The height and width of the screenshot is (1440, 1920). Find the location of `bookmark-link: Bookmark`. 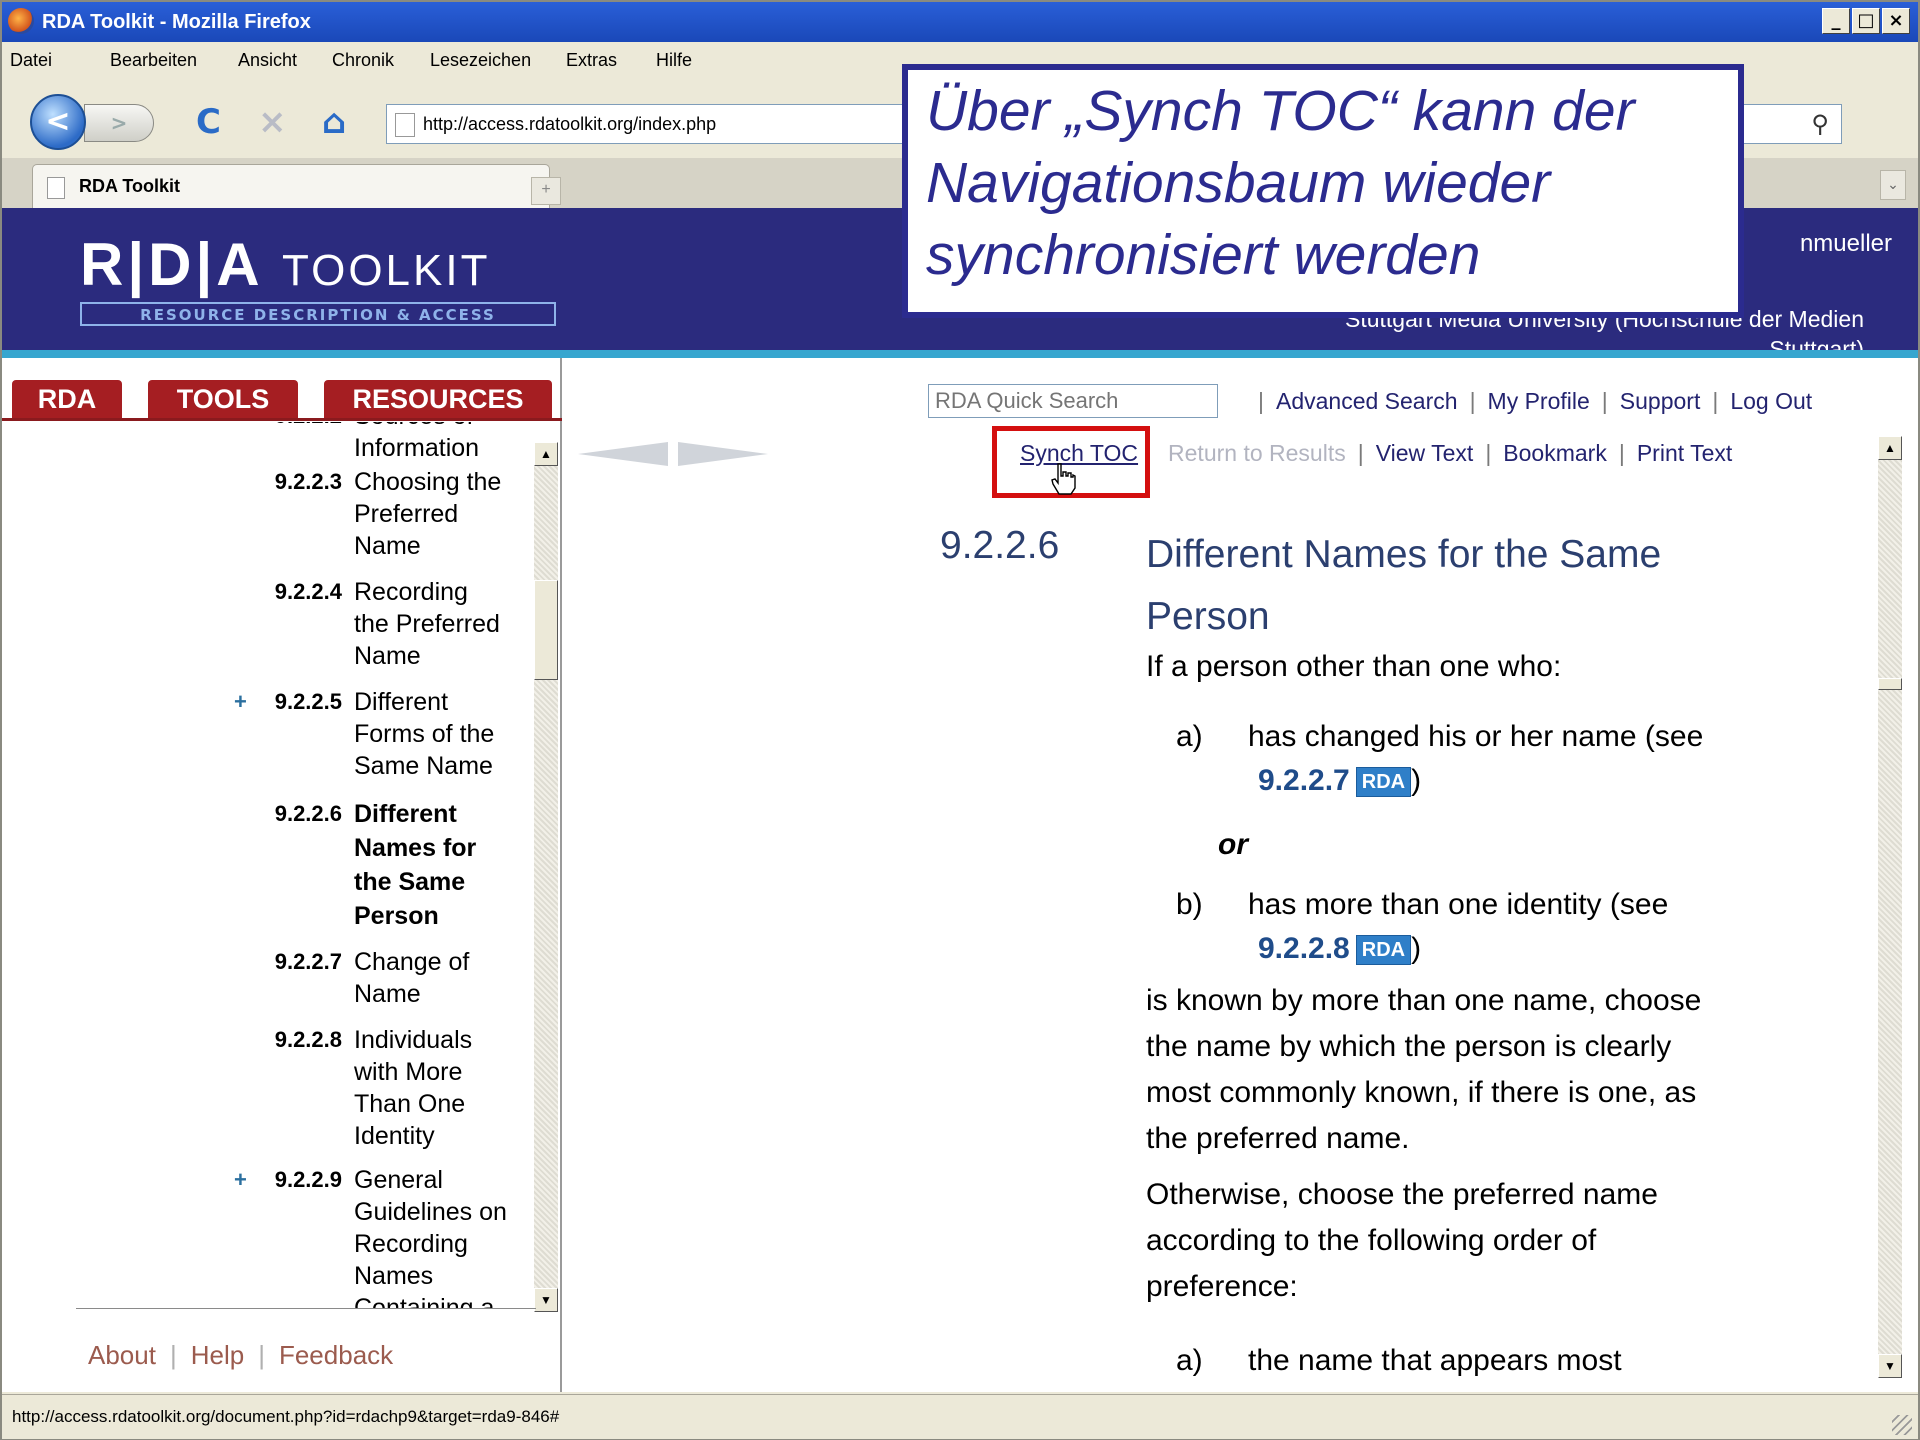

bookmark-link: Bookmark is located at coordinates (1555, 453).